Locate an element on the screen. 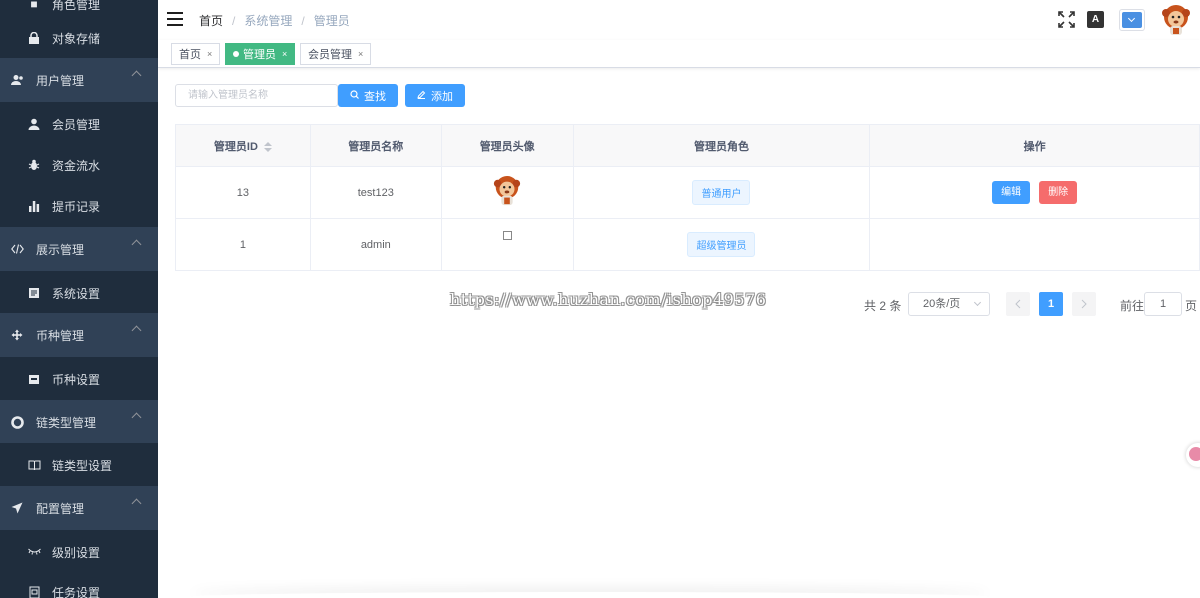 The image size is (1200, 598). edit-button: 编辑 is located at coordinates (1011, 192).